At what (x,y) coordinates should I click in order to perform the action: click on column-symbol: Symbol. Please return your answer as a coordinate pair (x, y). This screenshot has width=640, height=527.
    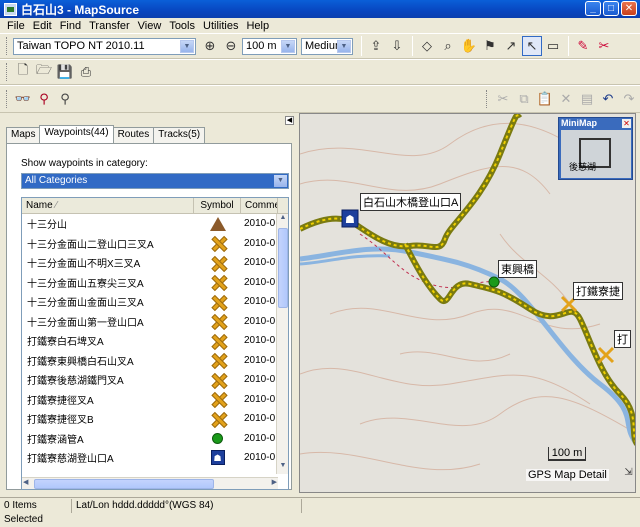
    Looking at the image, I should click on (217, 205).